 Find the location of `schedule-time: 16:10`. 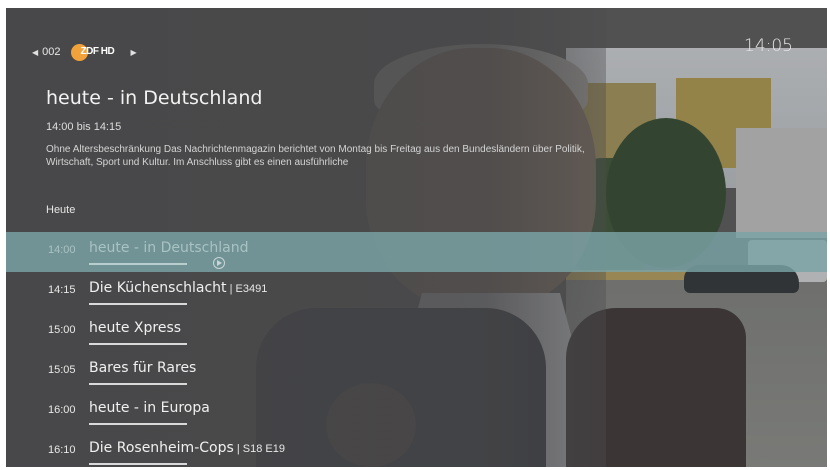

schedule-time: 16:10 is located at coordinates (62, 450).